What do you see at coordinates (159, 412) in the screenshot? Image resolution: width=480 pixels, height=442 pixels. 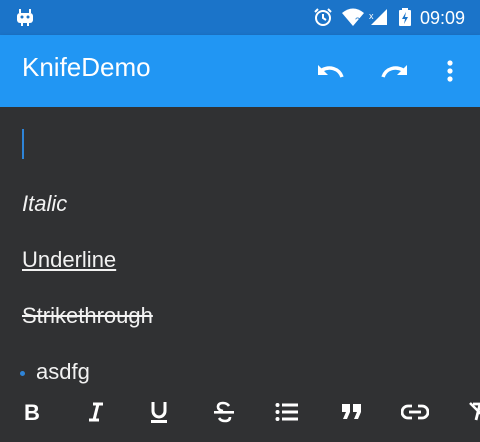 I see `underline-icon` at bounding box center [159, 412].